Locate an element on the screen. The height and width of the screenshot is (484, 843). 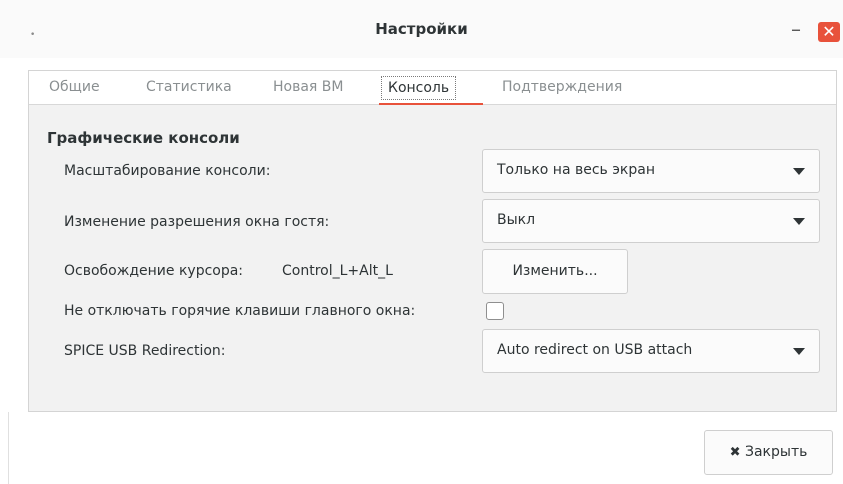
title-bar: • Настройки – ✕ is located at coordinates (421, 29).